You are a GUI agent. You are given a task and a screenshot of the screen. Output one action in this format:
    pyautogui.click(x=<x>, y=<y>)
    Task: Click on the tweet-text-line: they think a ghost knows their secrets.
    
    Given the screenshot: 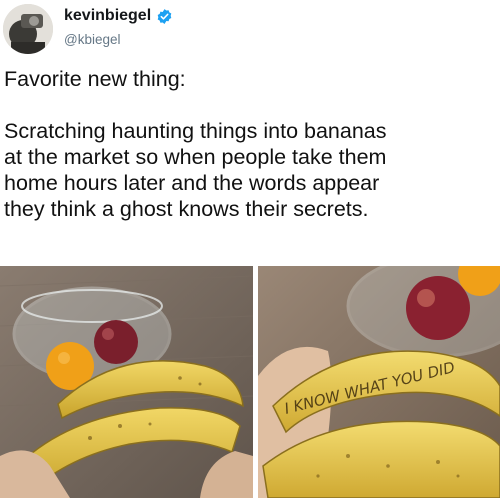 What is the action you would take?
    pyautogui.click(x=186, y=209)
    